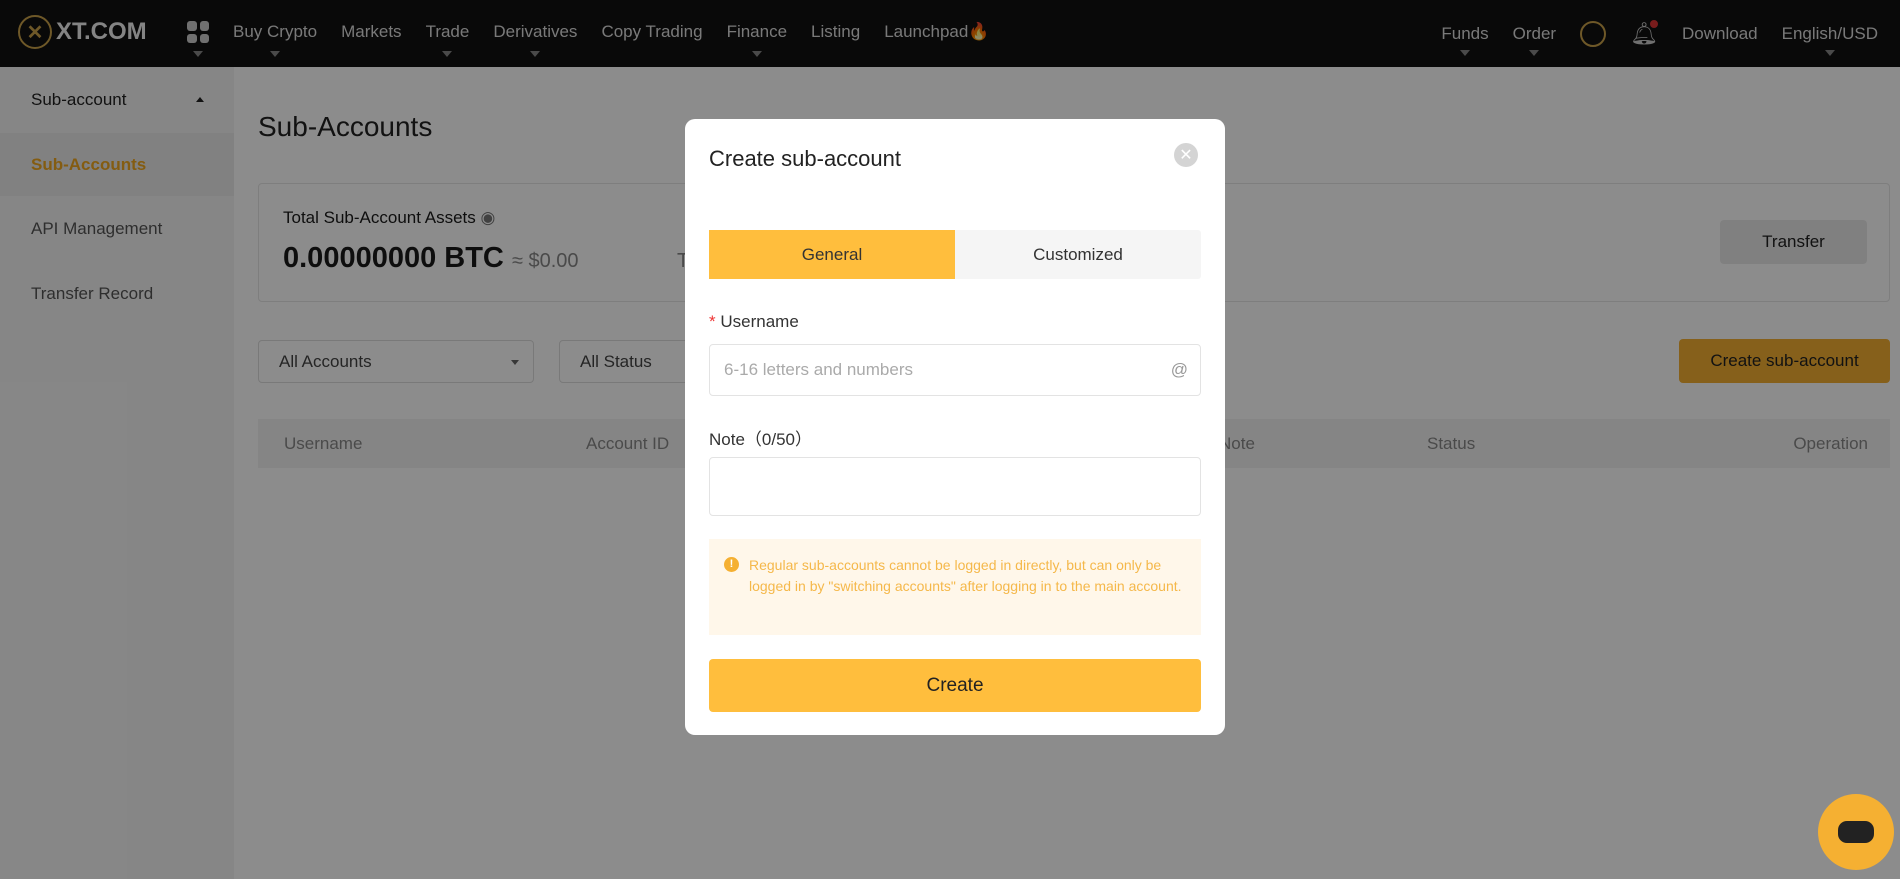  What do you see at coordinates (731, 564) in the screenshot?
I see `warning-icon: !` at bounding box center [731, 564].